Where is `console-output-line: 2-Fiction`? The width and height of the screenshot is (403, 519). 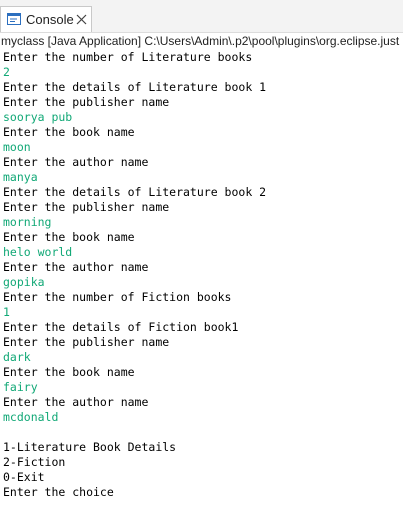
console-output-line: 2-Fiction is located at coordinates (34, 462).